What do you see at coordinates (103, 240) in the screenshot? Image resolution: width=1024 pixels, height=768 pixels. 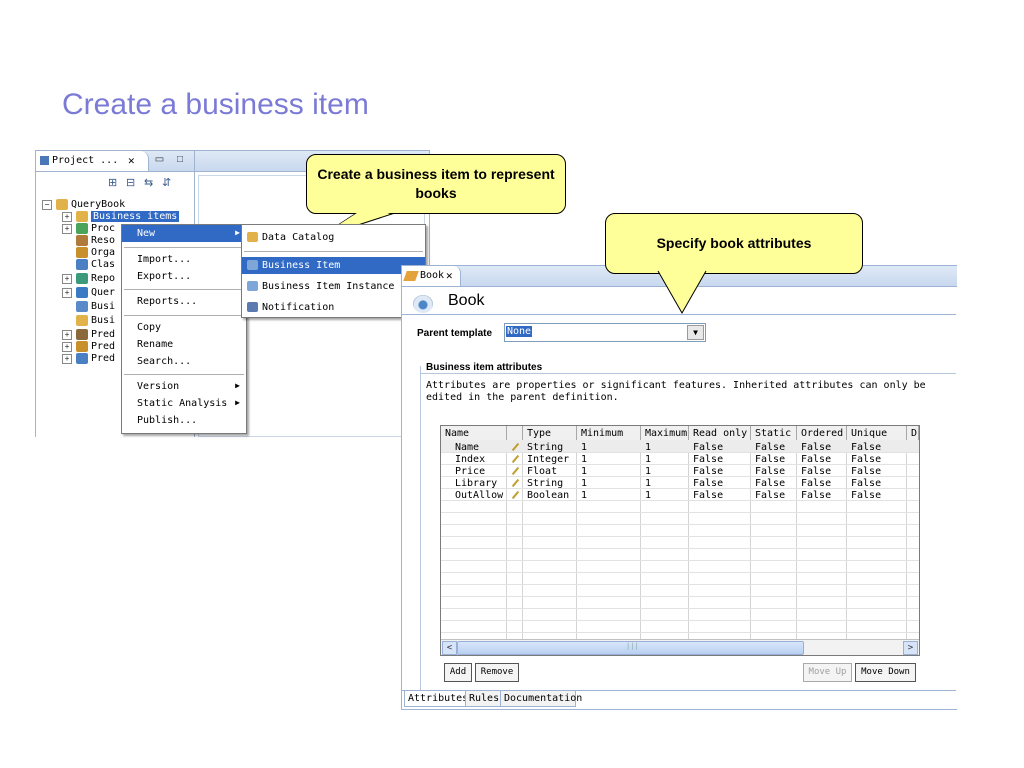 I see `tree-item-label: Reso` at bounding box center [103, 240].